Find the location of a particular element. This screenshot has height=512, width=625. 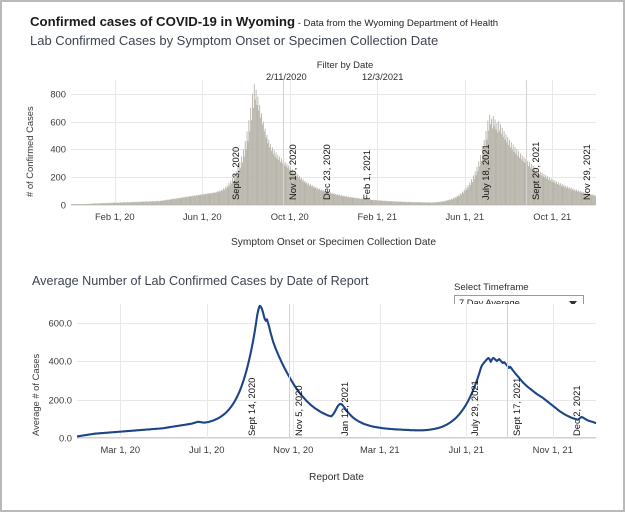

timeframe-label: Select Timeframe is located at coordinates (491, 287).